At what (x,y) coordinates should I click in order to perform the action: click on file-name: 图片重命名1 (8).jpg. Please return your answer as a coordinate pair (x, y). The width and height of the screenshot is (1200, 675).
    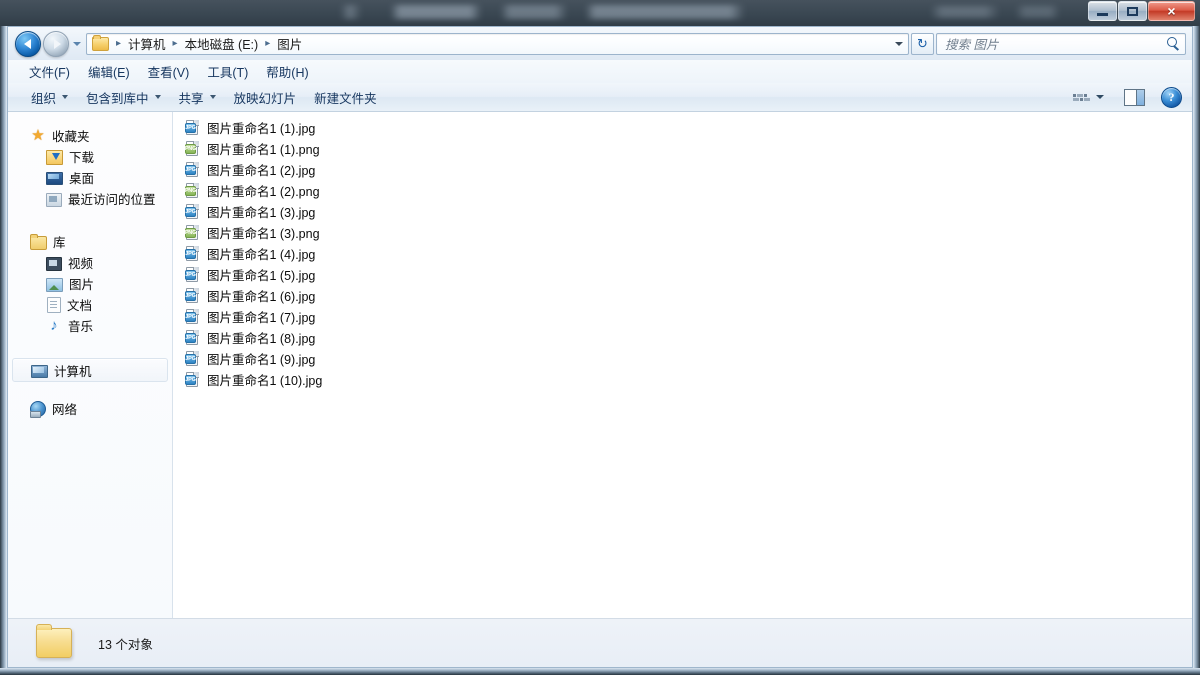
    Looking at the image, I should click on (261, 339).